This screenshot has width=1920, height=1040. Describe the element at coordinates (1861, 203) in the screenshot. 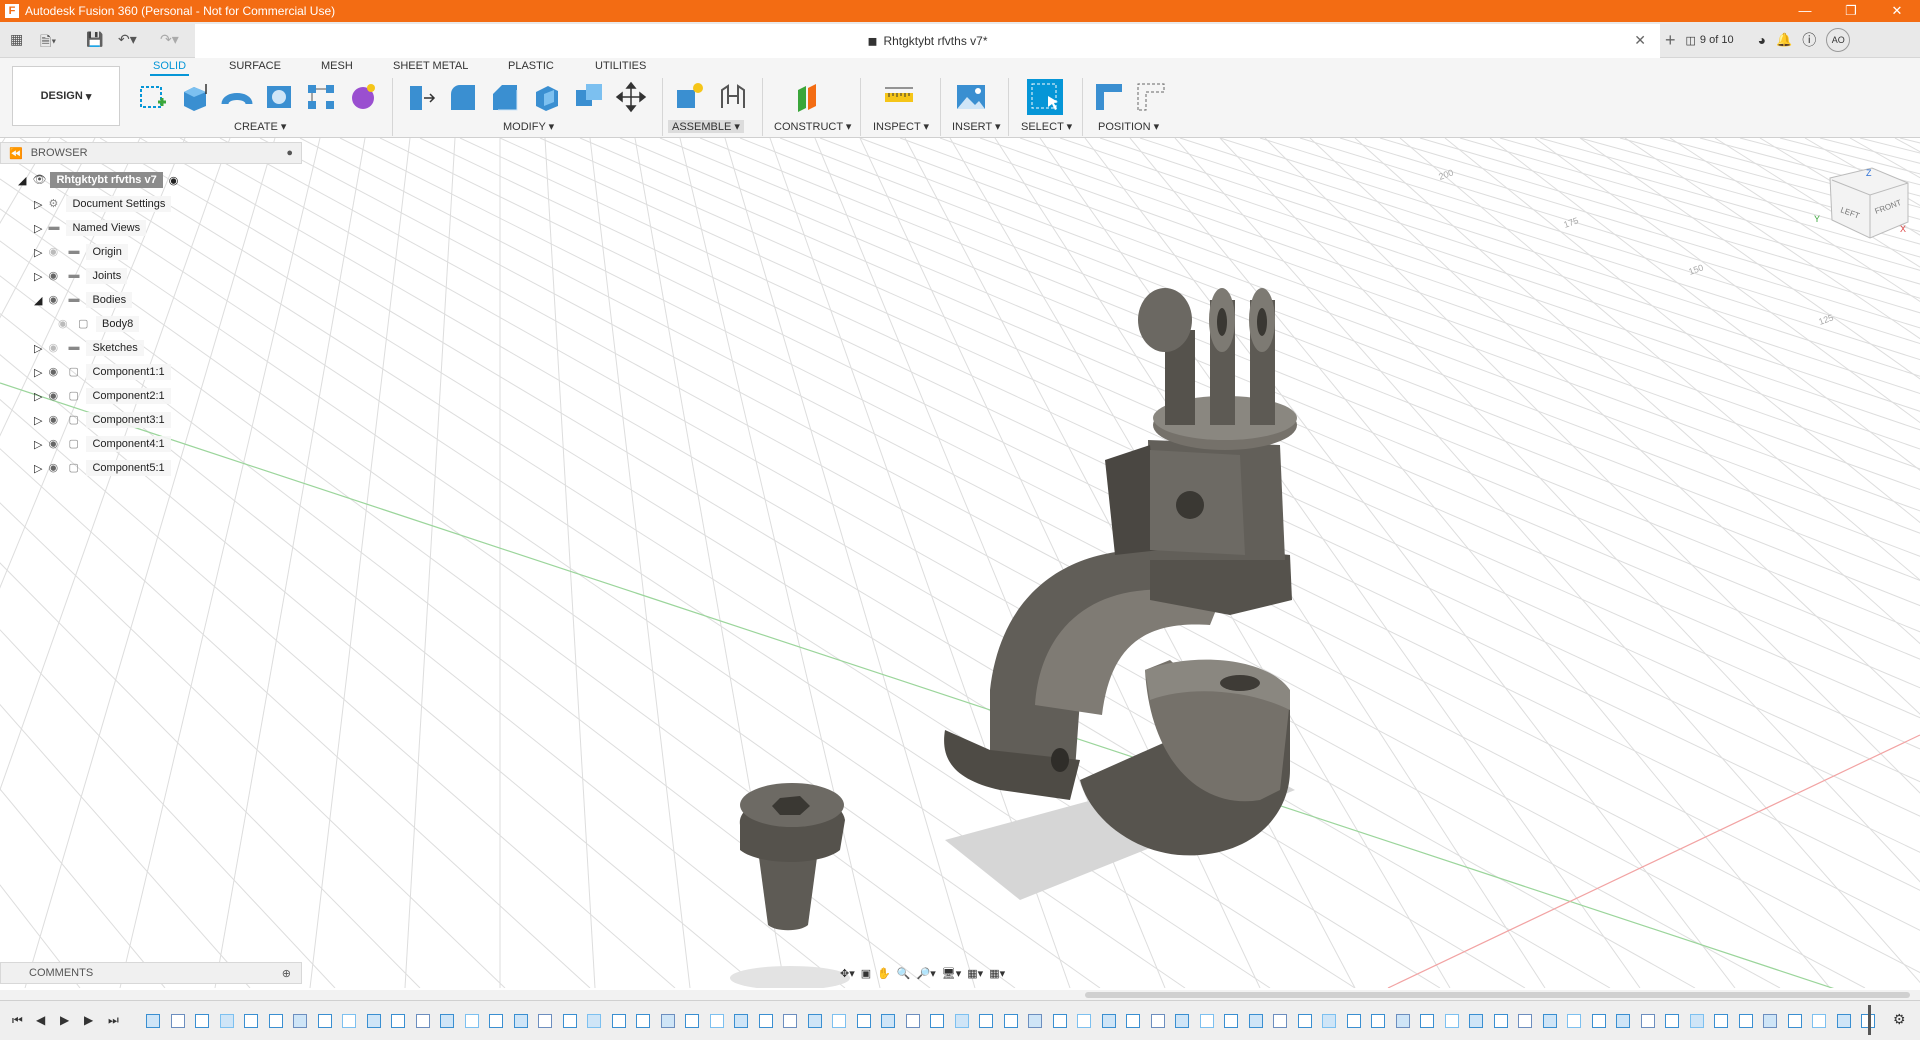

I see `view-cube: LEFT FRONT Z Y X` at that location.